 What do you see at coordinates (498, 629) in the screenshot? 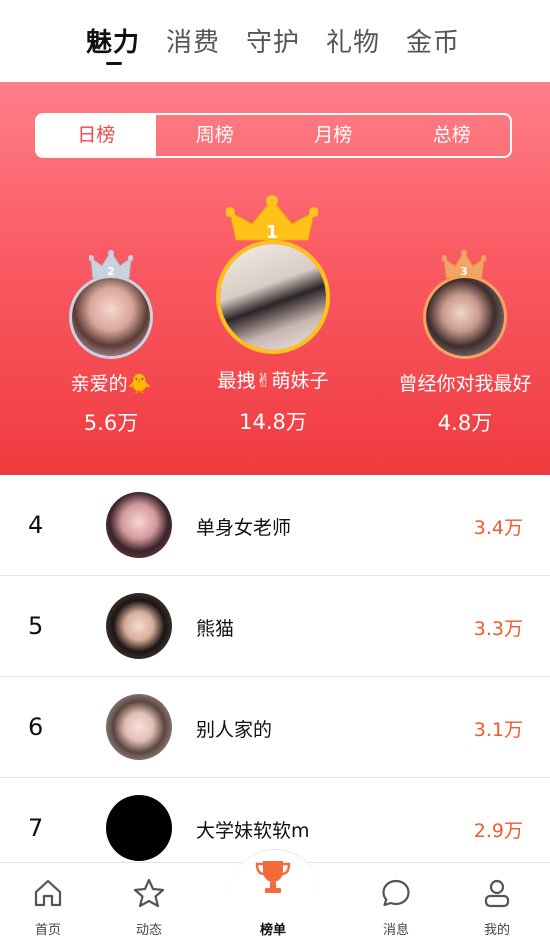
I see `score: 3.3万` at bounding box center [498, 629].